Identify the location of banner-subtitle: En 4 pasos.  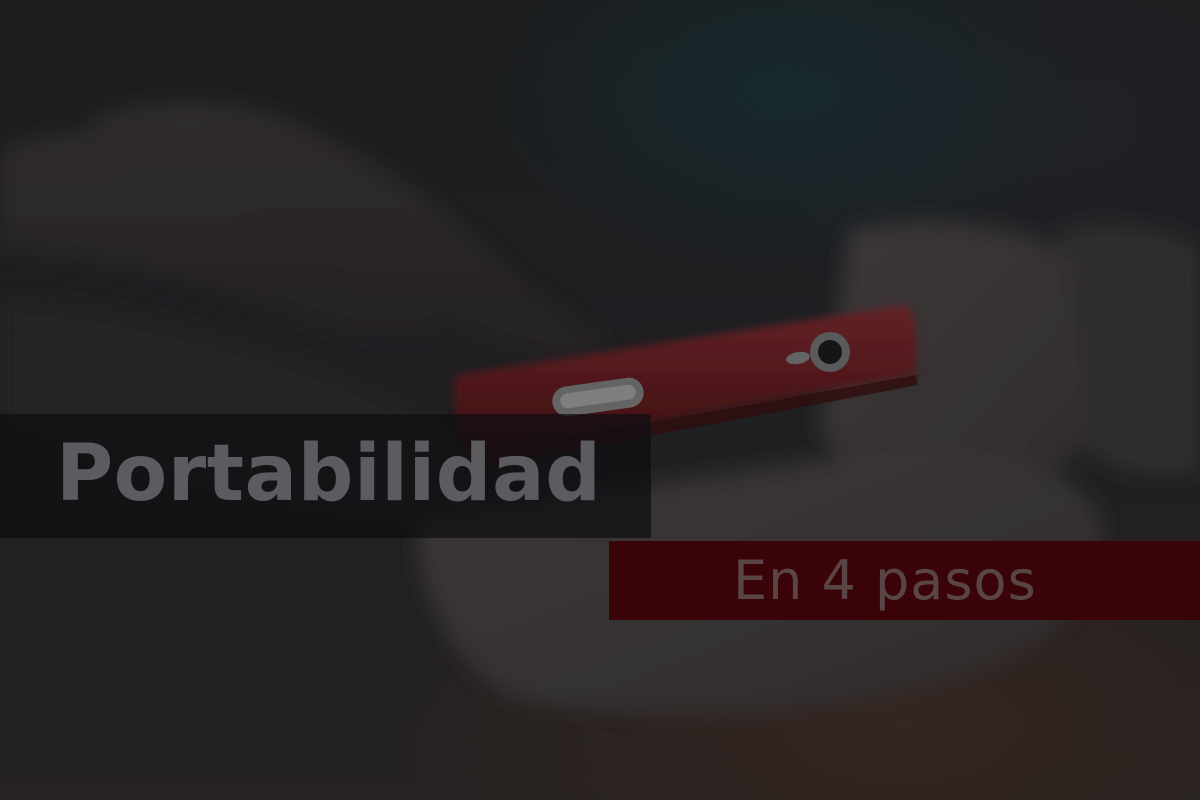
(885, 580).